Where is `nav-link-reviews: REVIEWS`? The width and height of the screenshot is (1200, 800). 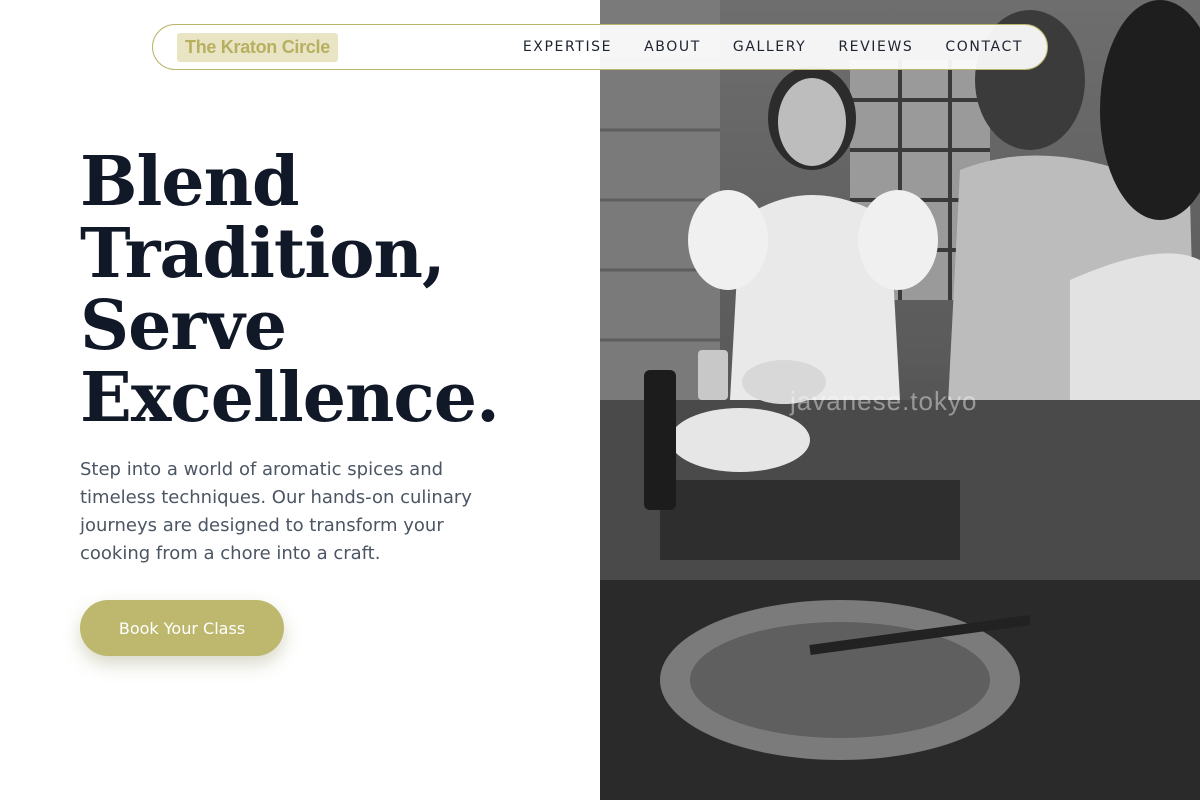
nav-link-reviews: REVIEWS is located at coordinates (875, 47).